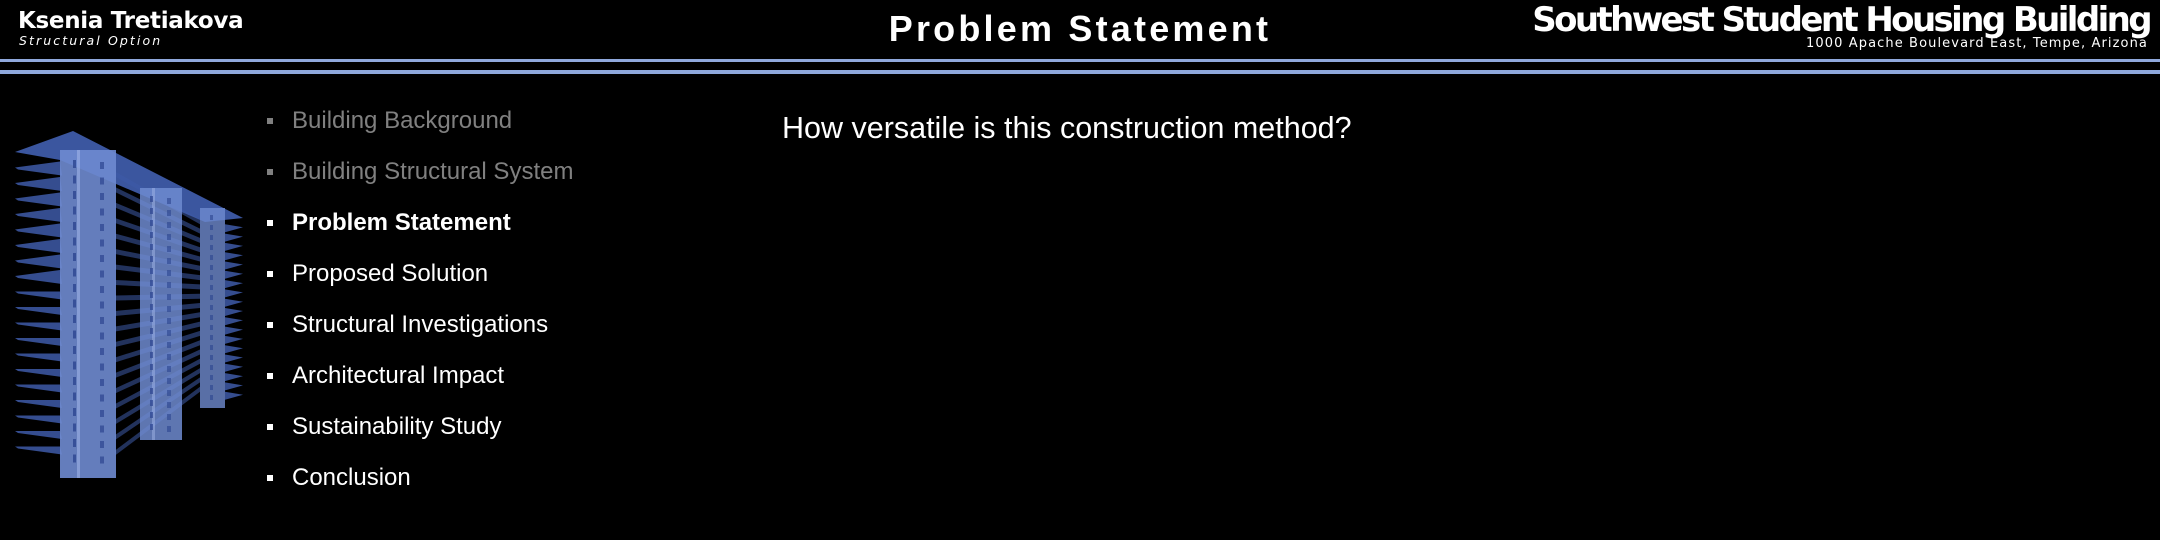 Image resolution: width=2160 pixels, height=540 pixels. Describe the element at coordinates (1080, 72) in the screenshot. I see `header-divider-bottom` at that location.